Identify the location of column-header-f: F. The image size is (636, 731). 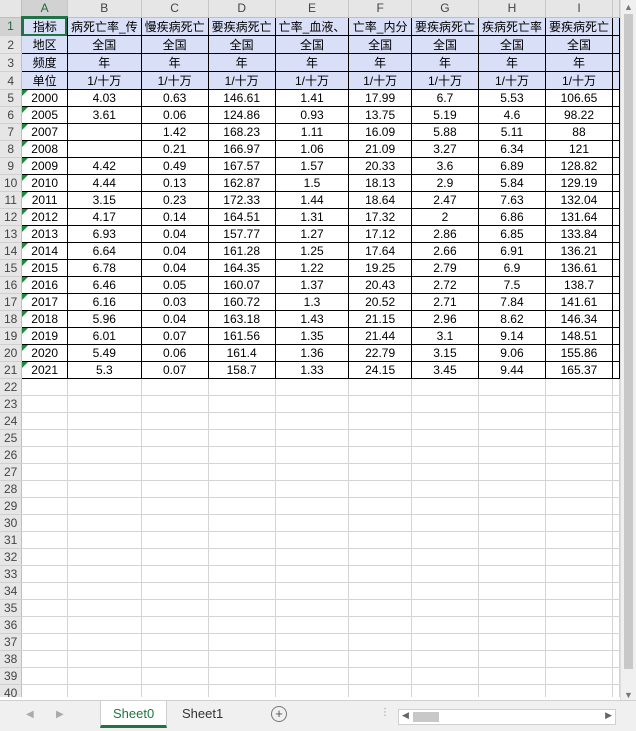
(380, 9).